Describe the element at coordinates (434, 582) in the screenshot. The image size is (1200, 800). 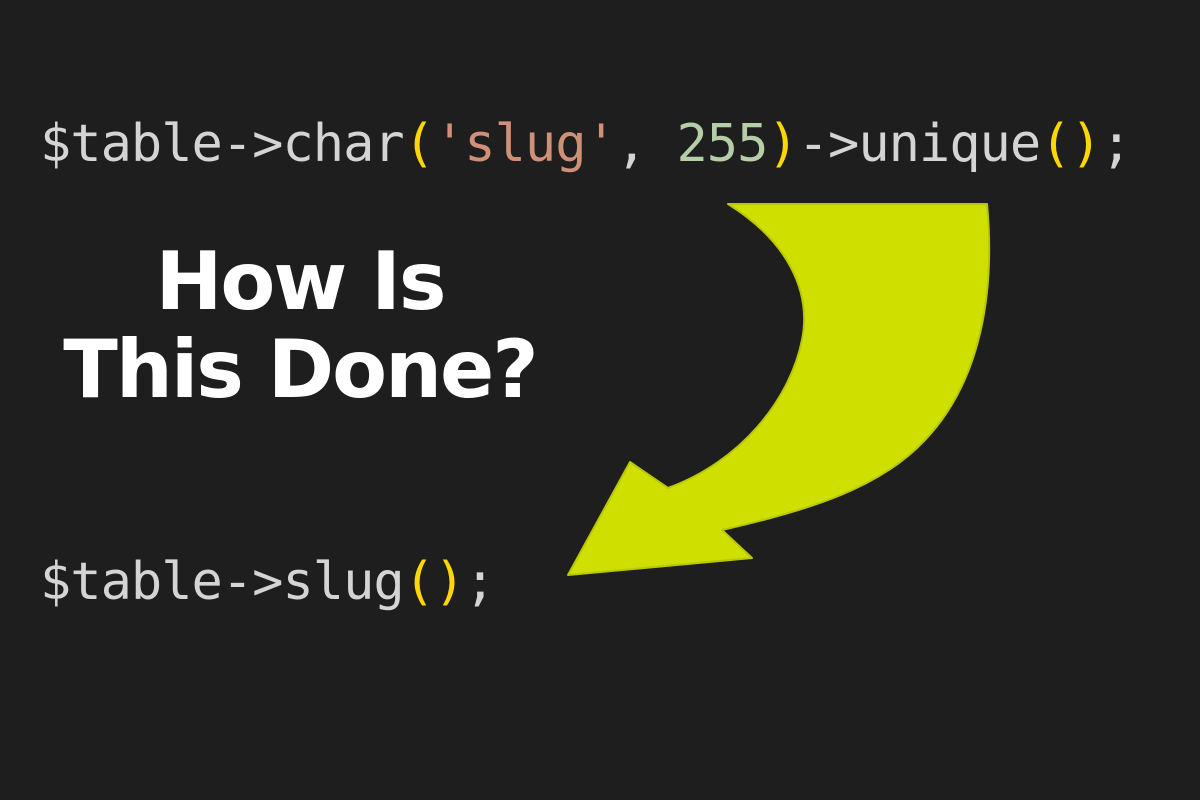
I see `code-token: ()` at that location.